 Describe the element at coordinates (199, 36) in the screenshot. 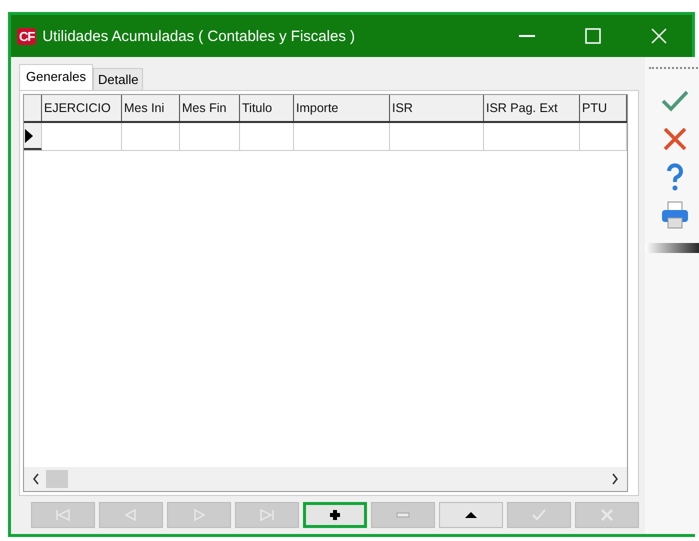

I see `window-title: Utilidades Acumuladas ( Contables y Fiscales )` at that location.